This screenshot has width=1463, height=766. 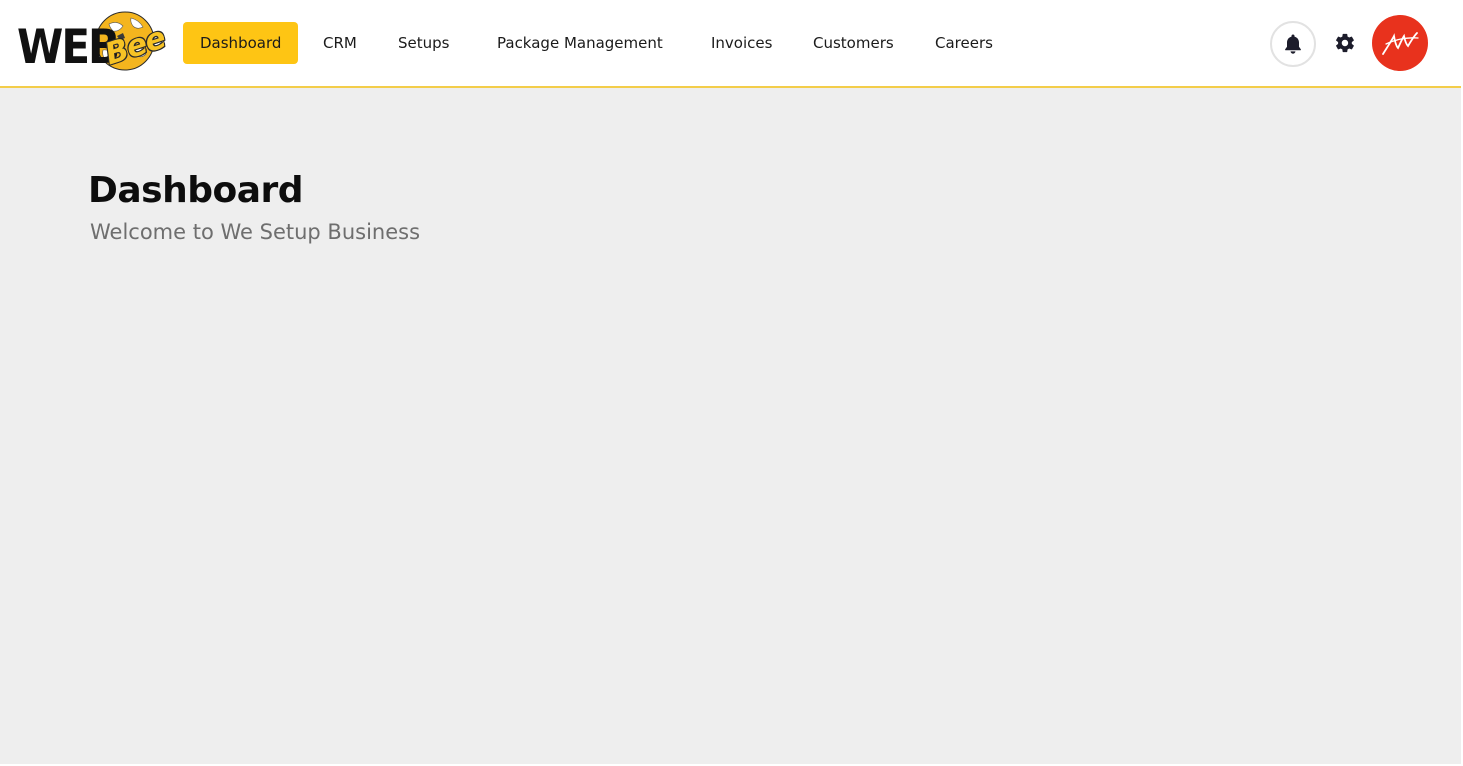 What do you see at coordinates (964, 43) in the screenshot?
I see `nav-item-careers: Careers` at bounding box center [964, 43].